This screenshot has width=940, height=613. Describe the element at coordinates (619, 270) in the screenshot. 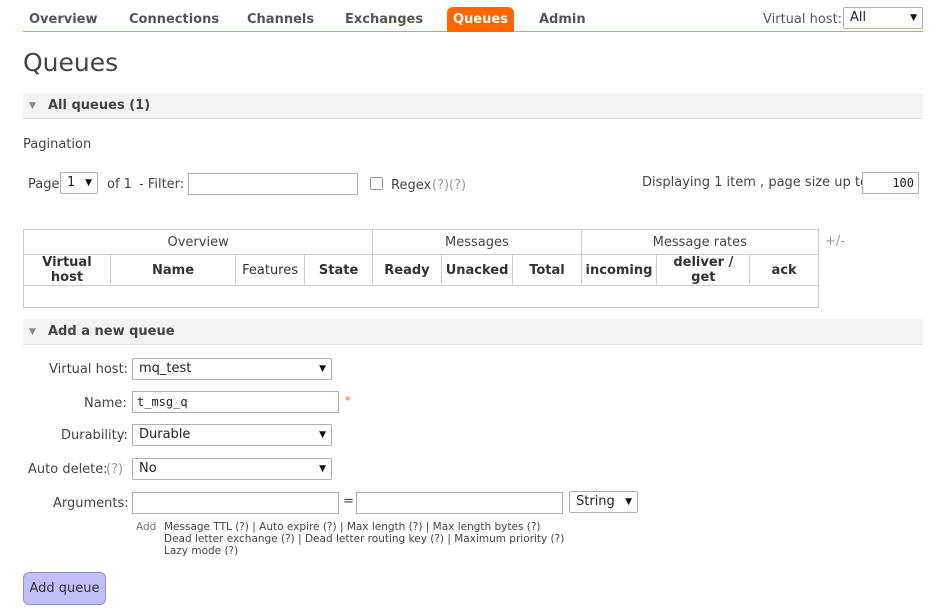

I see `col-incoming: incoming` at that location.